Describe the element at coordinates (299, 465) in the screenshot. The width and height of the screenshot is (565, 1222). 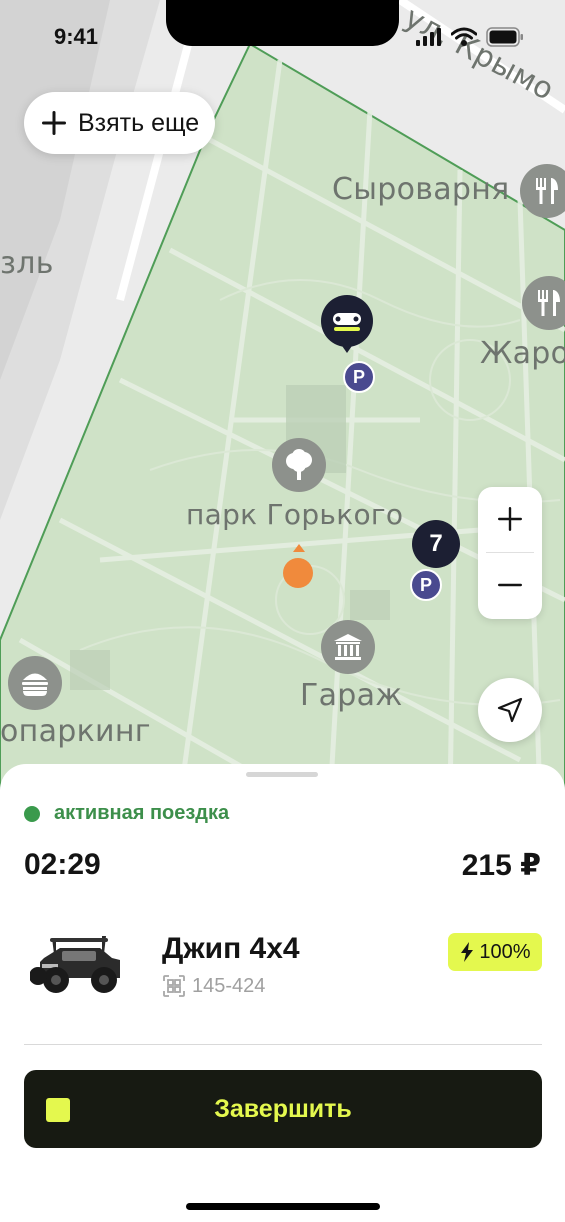
I see `park-tree-icon` at that location.